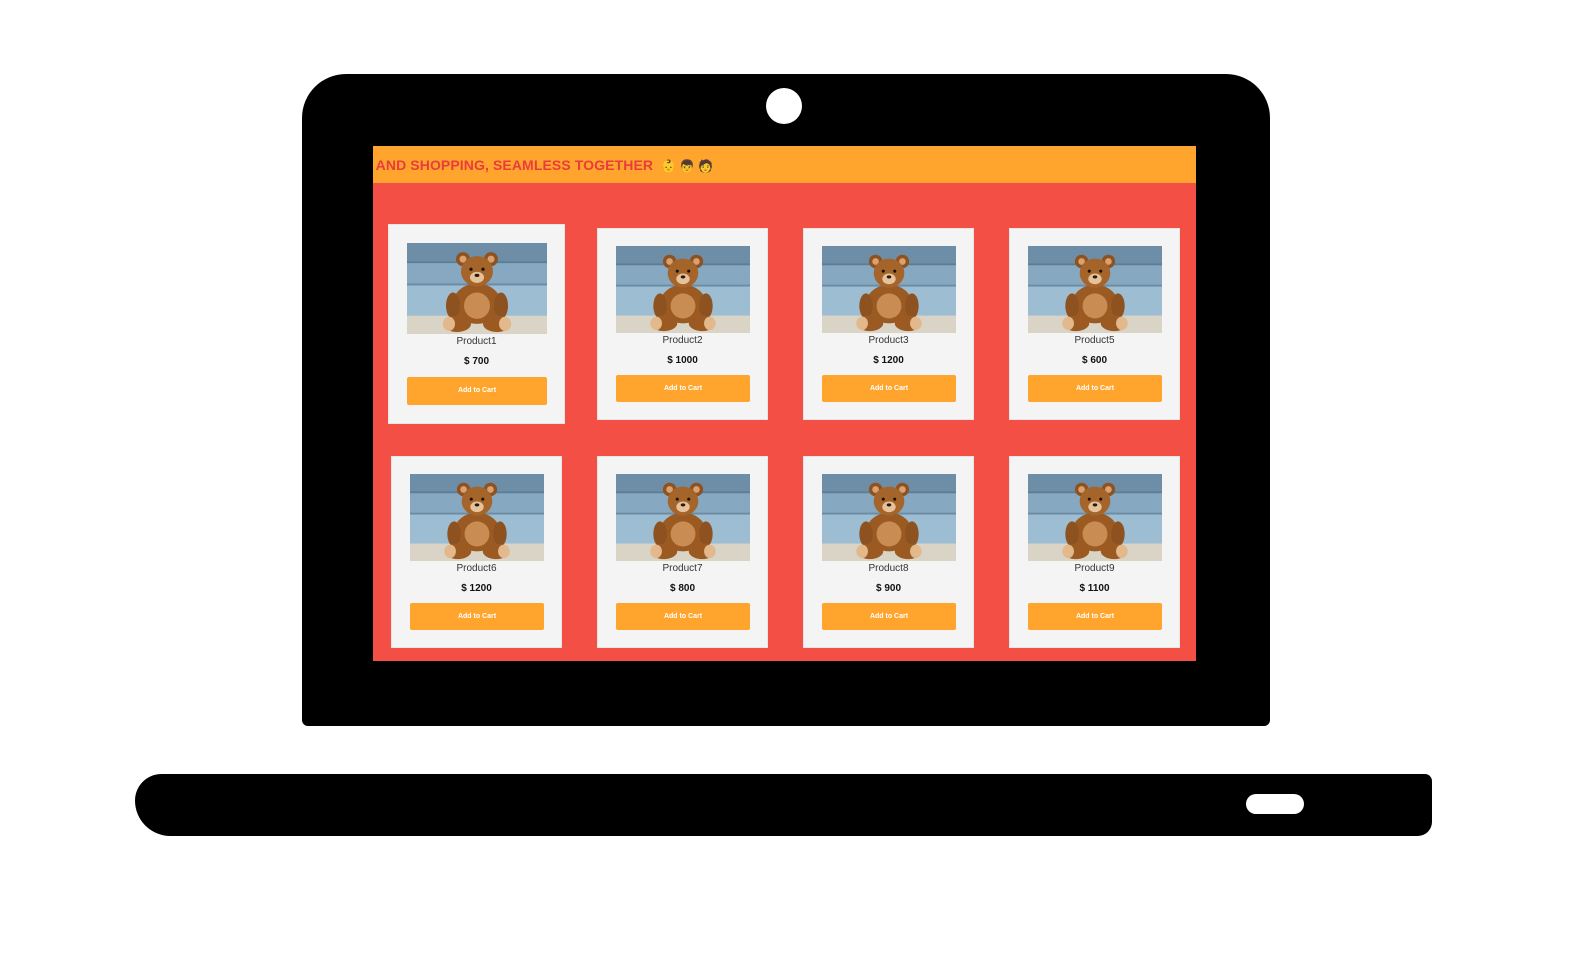 This screenshot has width=1587, height=960. Describe the element at coordinates (1094, 588) in the screenshot. I see `product-price: $ 1100` at that location.